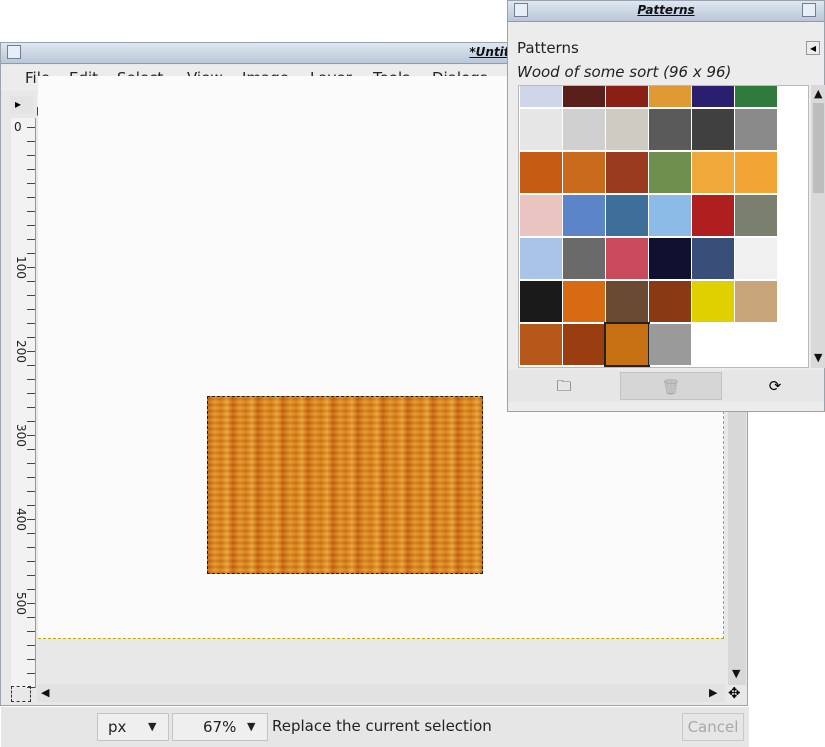  What do you see at coordinates (564, 386) in the screenshot?
I see `open-folder-button: 🗀` at bounding box center [564, 386].